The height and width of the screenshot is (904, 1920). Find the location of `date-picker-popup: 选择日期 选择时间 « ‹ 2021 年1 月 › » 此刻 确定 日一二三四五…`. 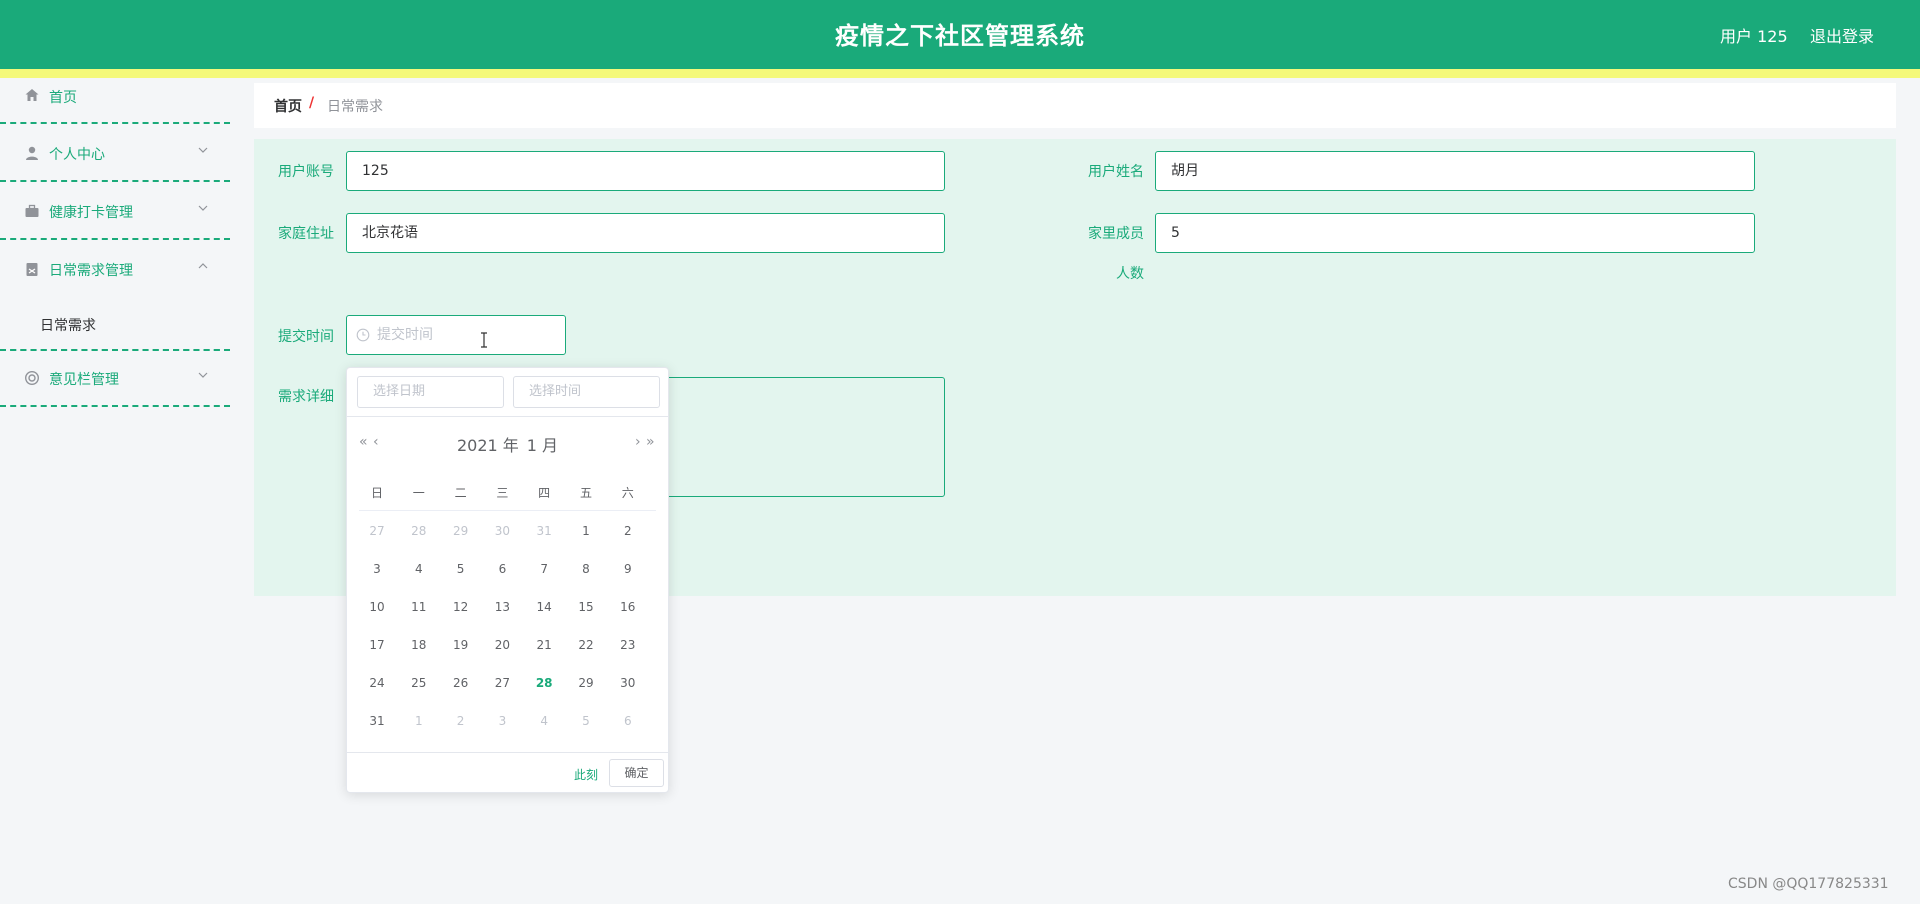

date-picker-popup: 选择日期 选择时间 « ‹ 2021 年1 月 › » 此刻 确定 日一二三四五… is located at coordinates (507, 580).